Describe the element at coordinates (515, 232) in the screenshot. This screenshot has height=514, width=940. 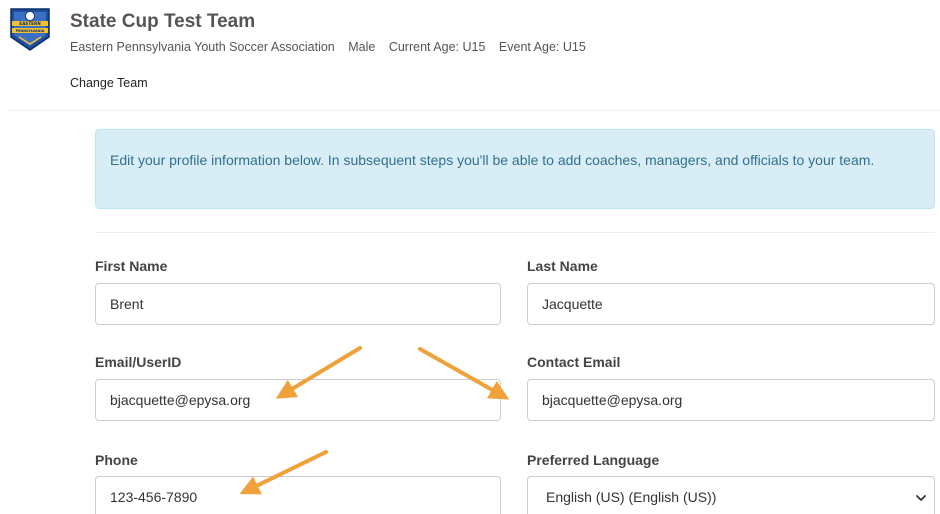
I see `form-divider` at that location.